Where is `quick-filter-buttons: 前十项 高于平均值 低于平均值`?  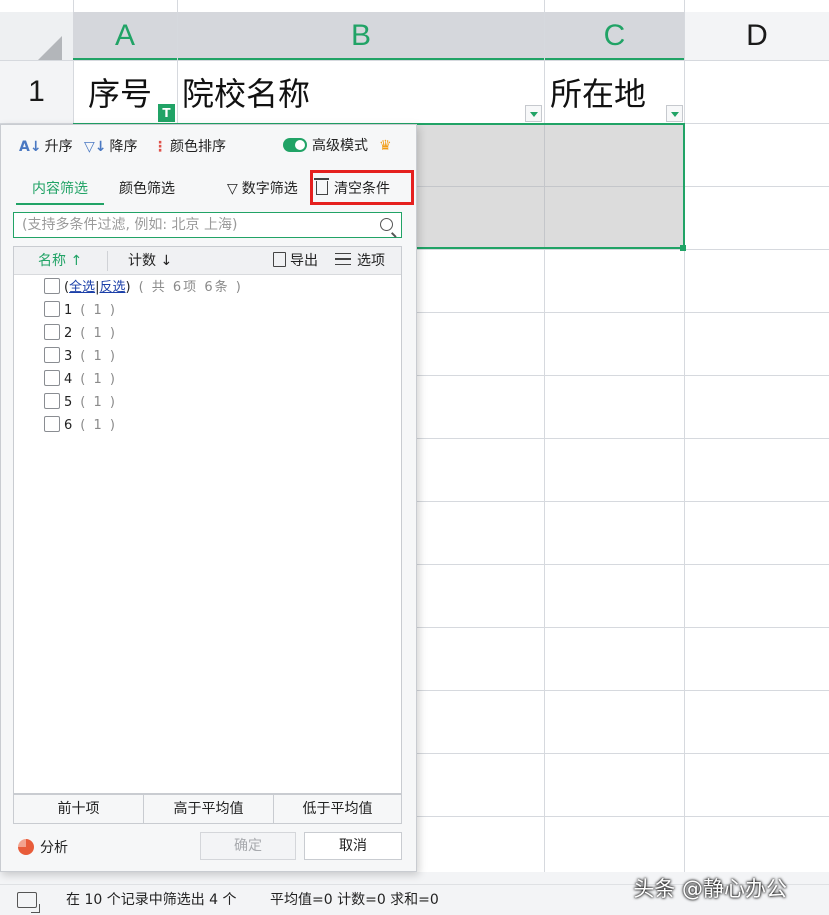
quick-filter-buttons: 前十项 高于平均值 低于平均值 is located at coordinates (207, 809).